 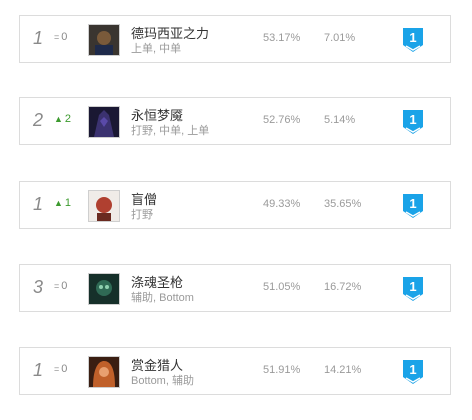 What do you see at coordinates (235, 39) in the screenshot?
I see `champion-row: 1 = 0 德玛西亚之力 上单, 中单 53.17% 7.01% 1` at bounding box center [235, 39].